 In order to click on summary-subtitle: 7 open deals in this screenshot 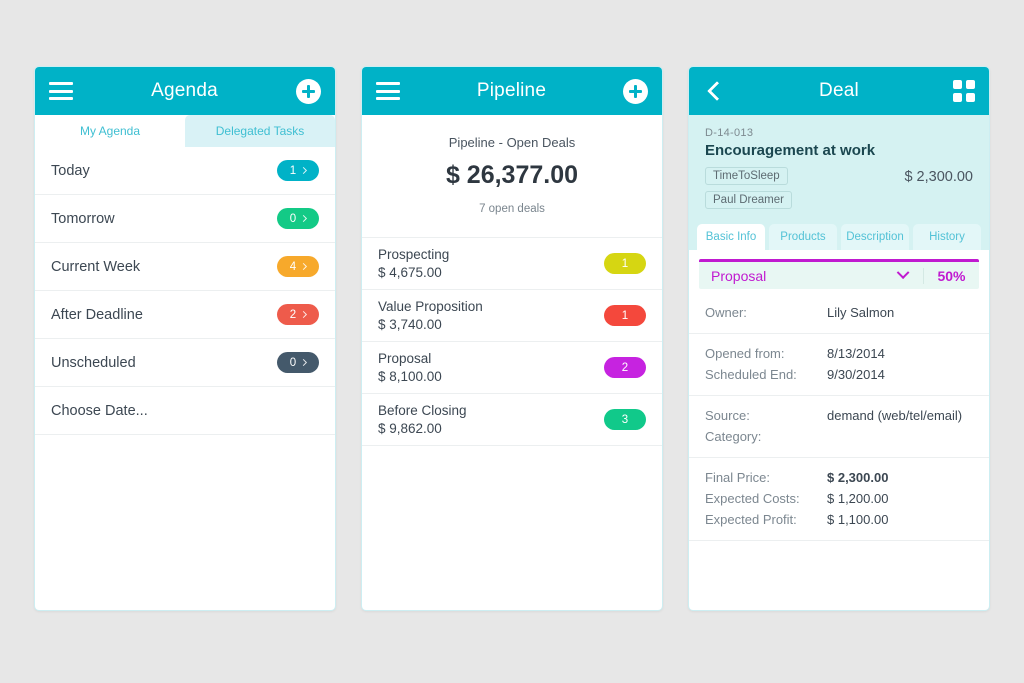, I will do `click(512, 209)`.